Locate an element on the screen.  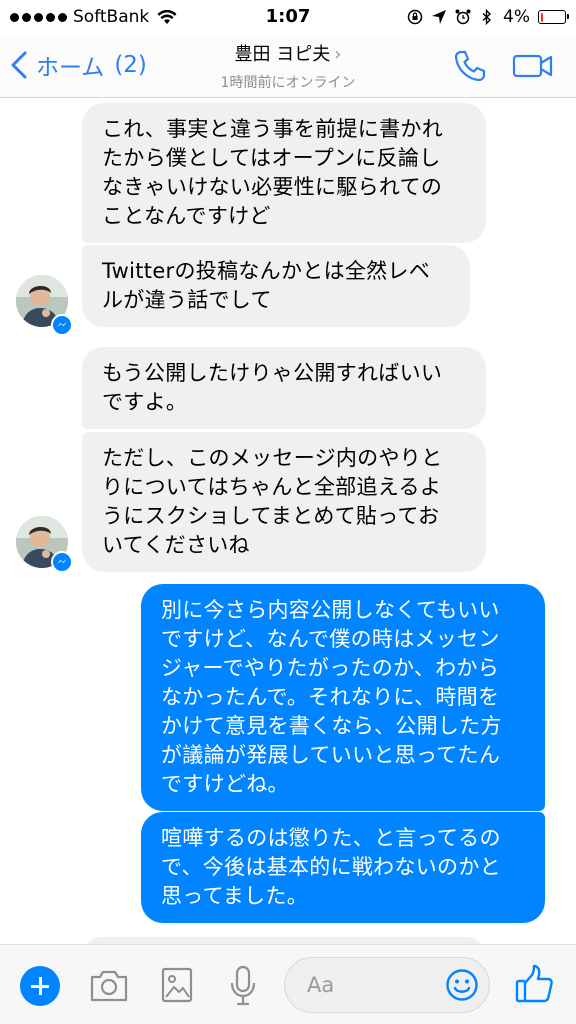
chevron-right-icon: › is located at coordinates (338, 54).